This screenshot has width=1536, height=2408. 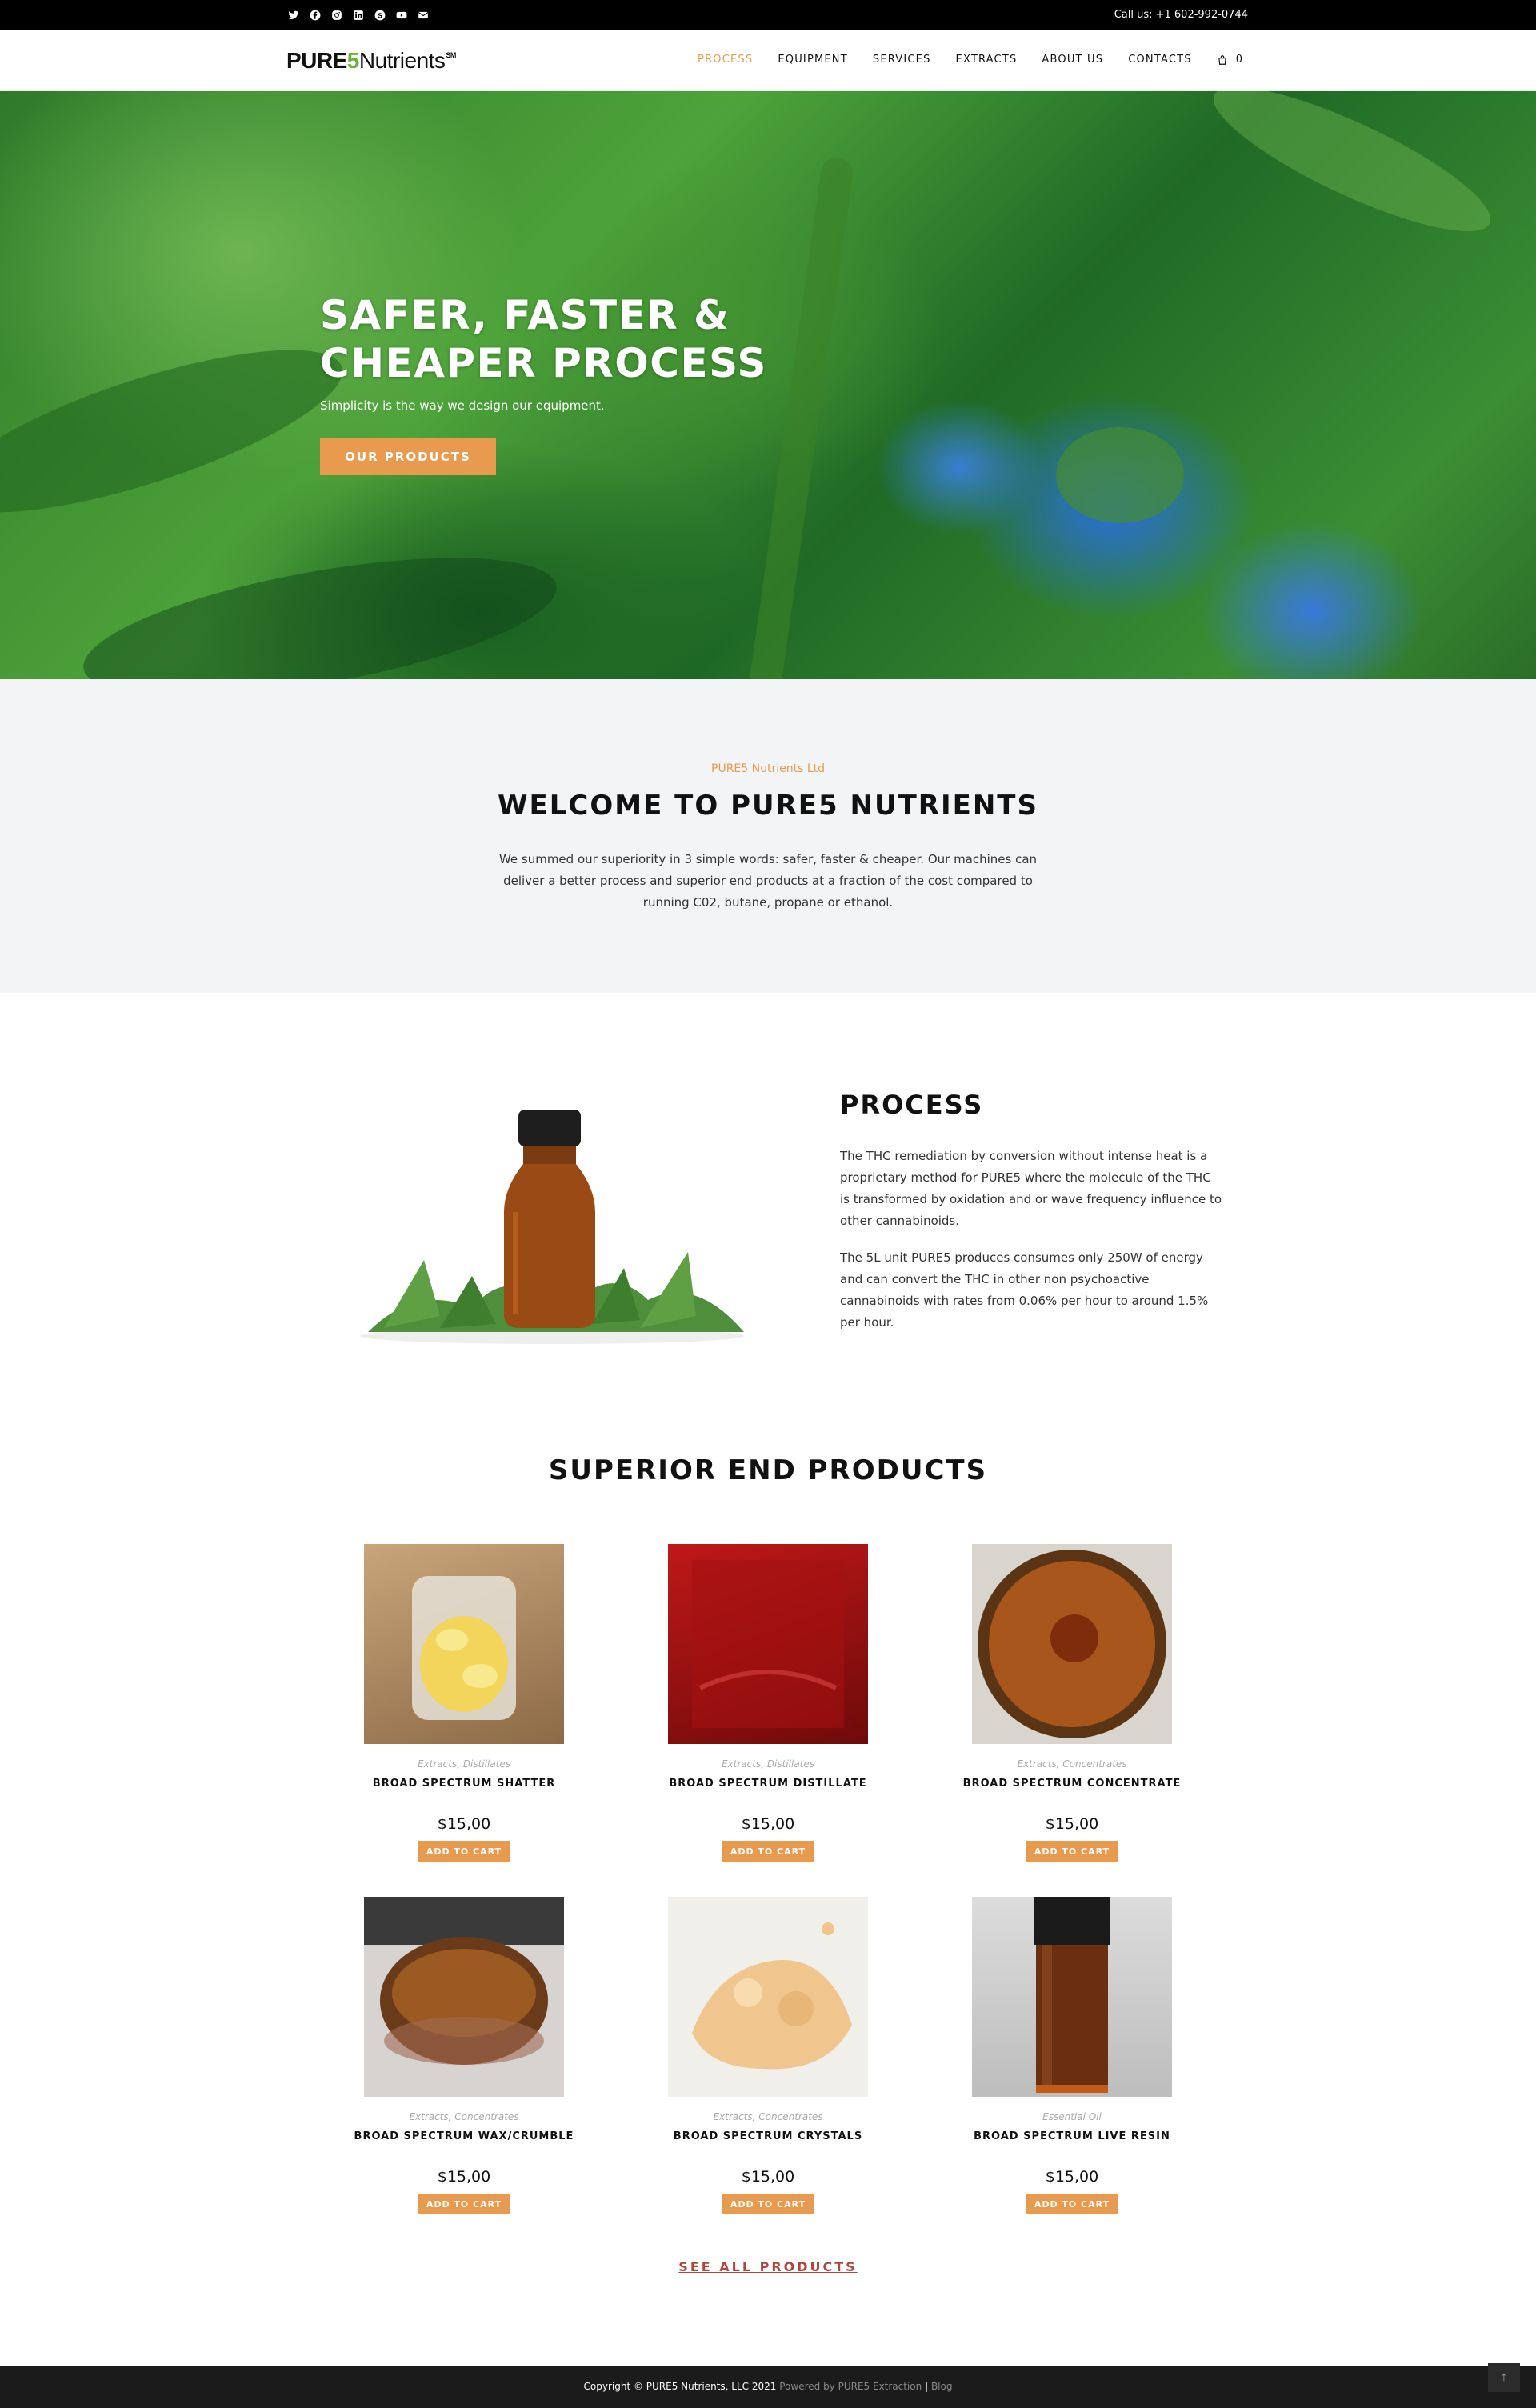 What do you see at coordinates (293, 15) in the screenshot?
I see `twitter-icon` at bounding box center [293, 15].